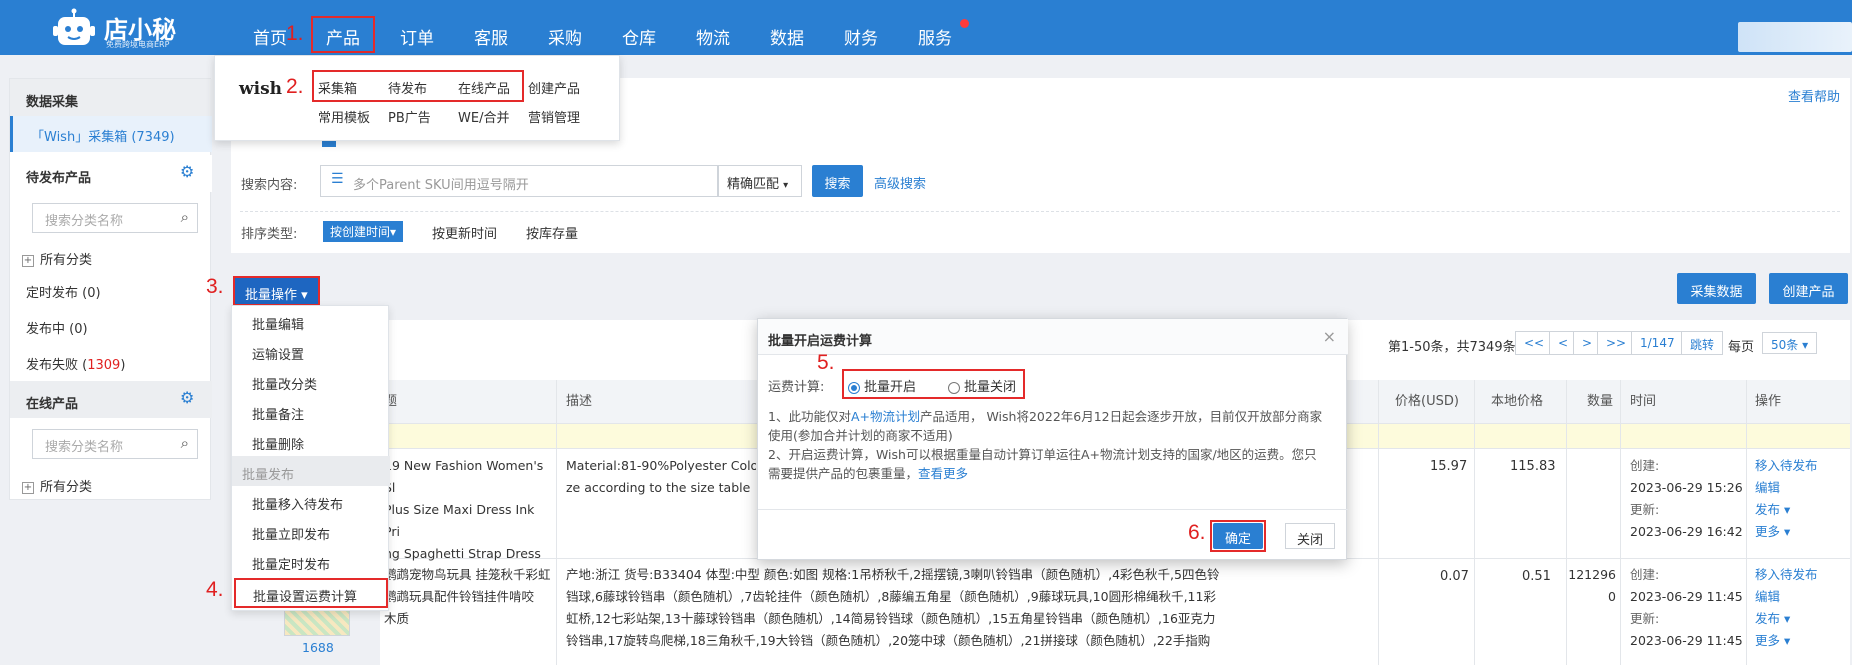 The image size is (1852, 665). What do you see at coordinates (311, 561) in the screenshot?
I see `batch-scheduled-publish: 批量定时发布` at bounding box center [311, 561].